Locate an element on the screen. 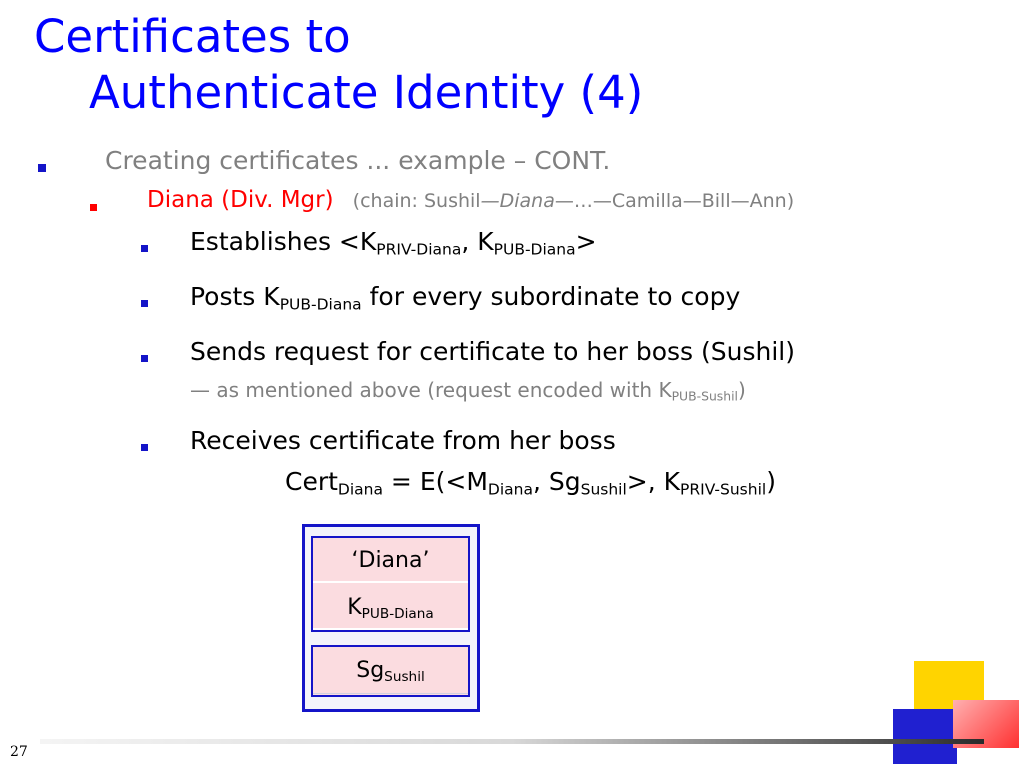 This screenshot has height=768, width=1024. page-number: 27 is located at coordinates (19, 752).